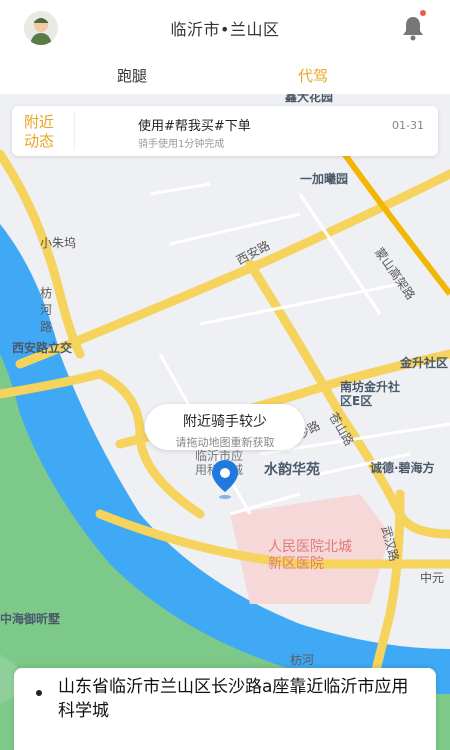 The height and width of the screenshot is (750, 450). Describe the element at coordinates (225, 422) in the screenshot. I see `bubble-title: 附近骑手较少` at that location.